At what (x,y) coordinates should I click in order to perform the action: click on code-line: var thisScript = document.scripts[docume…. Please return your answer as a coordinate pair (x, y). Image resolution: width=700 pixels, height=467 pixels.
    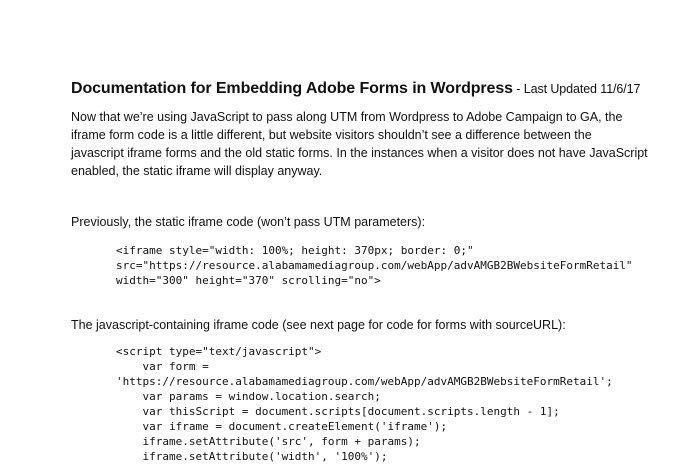
    Looking at the image, I should click on (338, 411).